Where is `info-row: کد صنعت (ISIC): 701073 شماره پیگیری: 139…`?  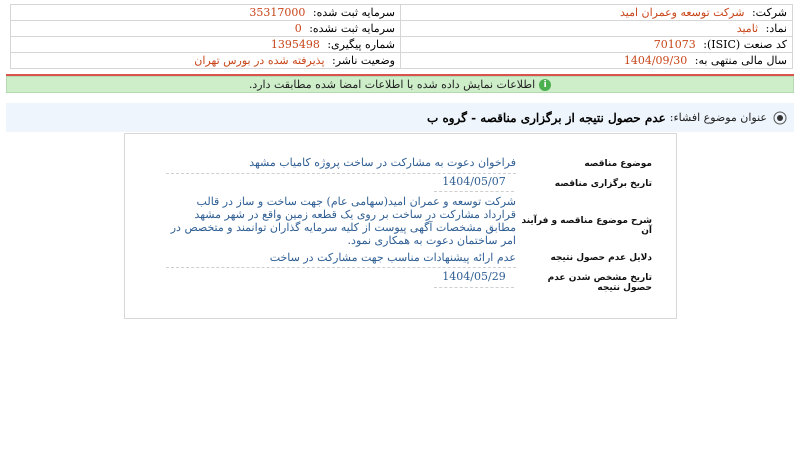
info-row: کد صنعت (ISIC): 701073 شماره پیگیری: 139… is located at coordinates (401, 44).